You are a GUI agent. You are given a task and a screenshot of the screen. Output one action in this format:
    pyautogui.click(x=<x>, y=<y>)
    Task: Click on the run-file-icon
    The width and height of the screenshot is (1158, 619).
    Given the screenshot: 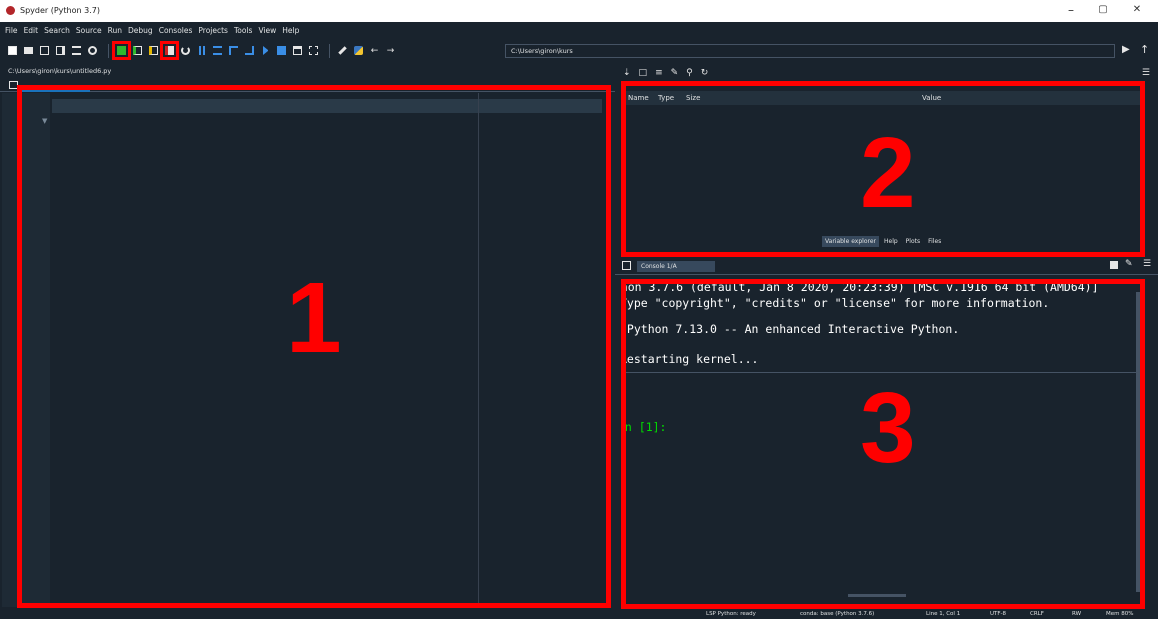 What is the action you would take?
    pyautogui.click(x=121, y=50)
    